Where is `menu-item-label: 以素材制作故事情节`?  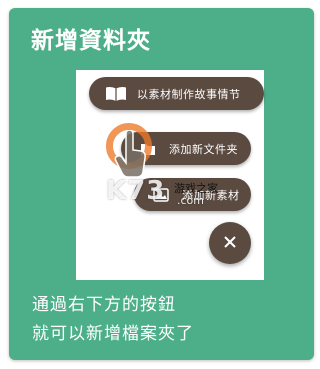
menu-item-label: 以素材制作故事情节 is located at coordinates (189, 94).